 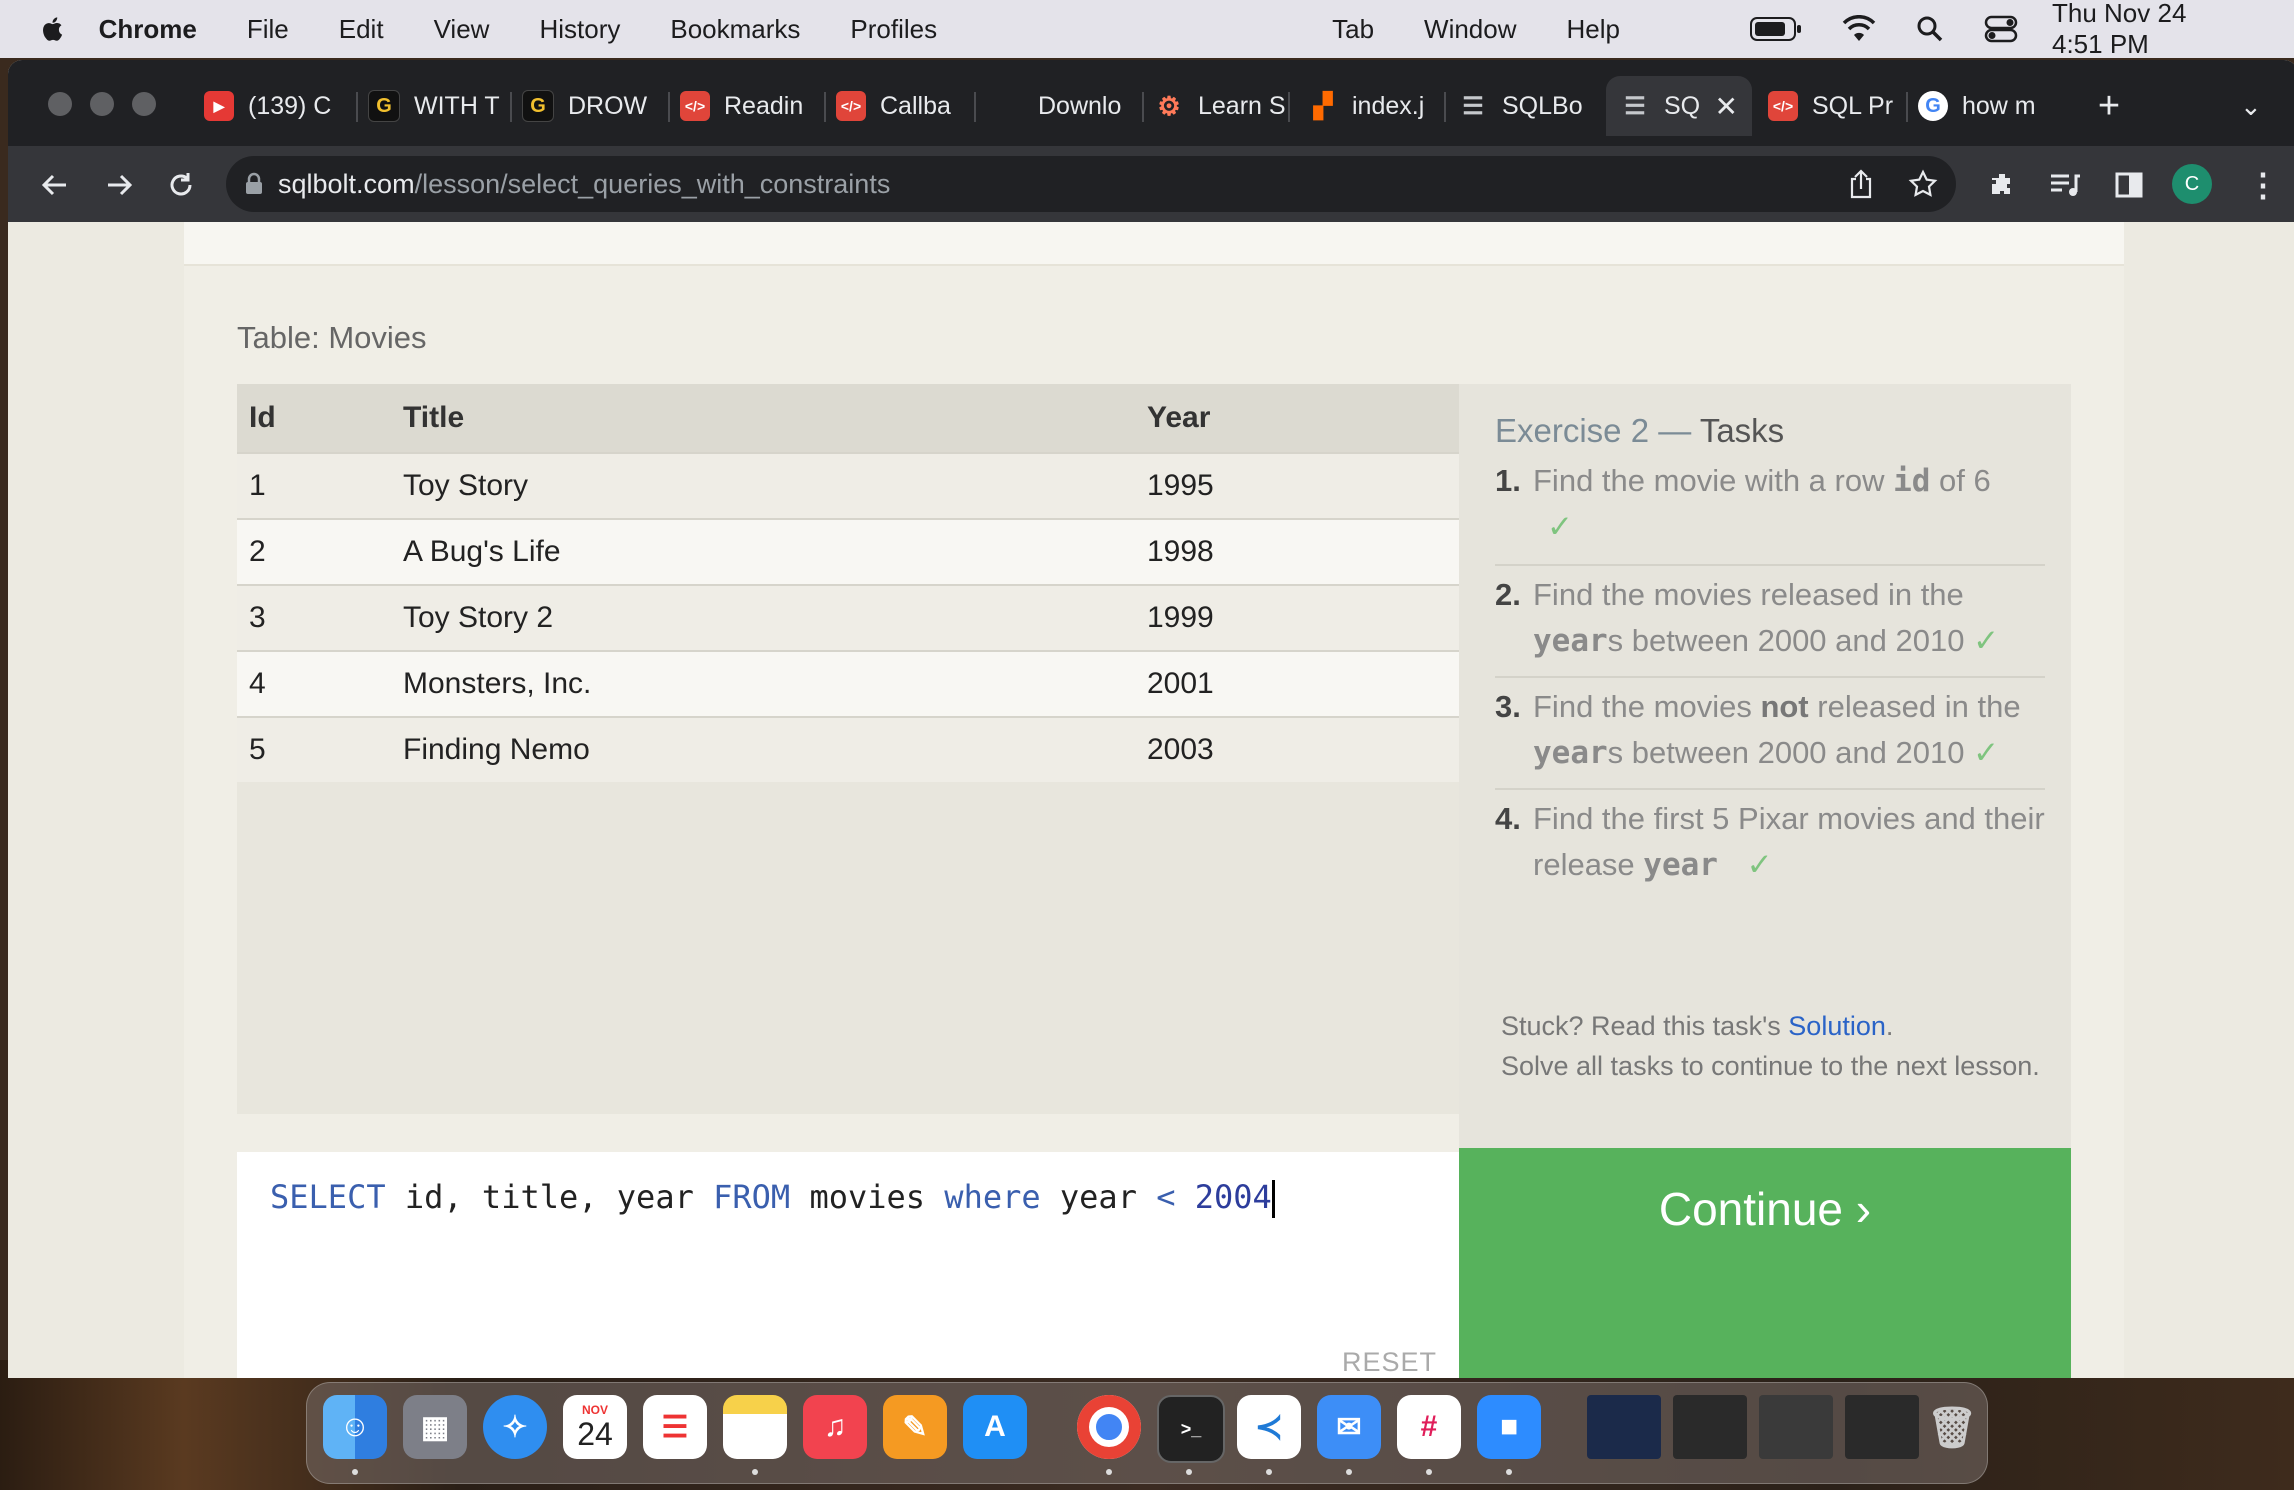 I want to click on menu-clock: Thu Nov 24 4:51 PM, so click(x=2148, y=30).